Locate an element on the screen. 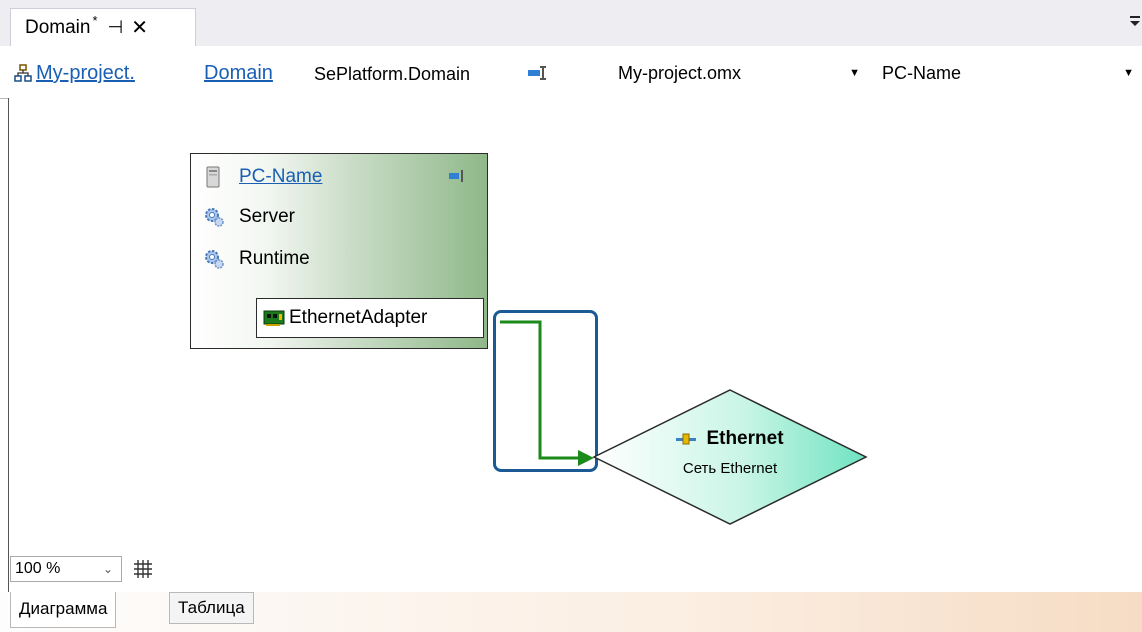 This screenshot has width=1142, height=632. grid-icon is located at coordinates (143, 569).